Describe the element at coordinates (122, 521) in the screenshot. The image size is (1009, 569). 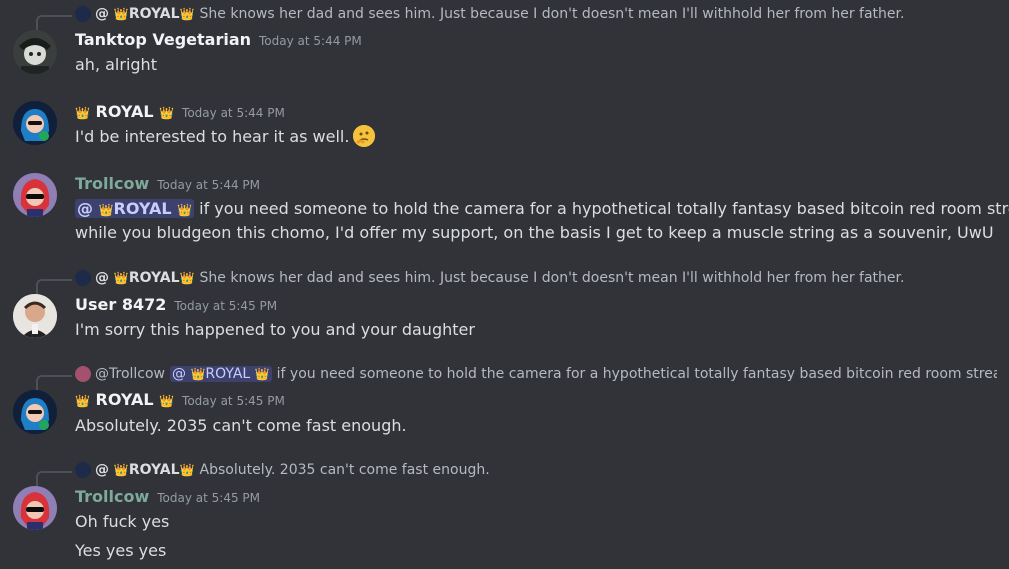
I see `message-text: Oh fuck yes` at that location.